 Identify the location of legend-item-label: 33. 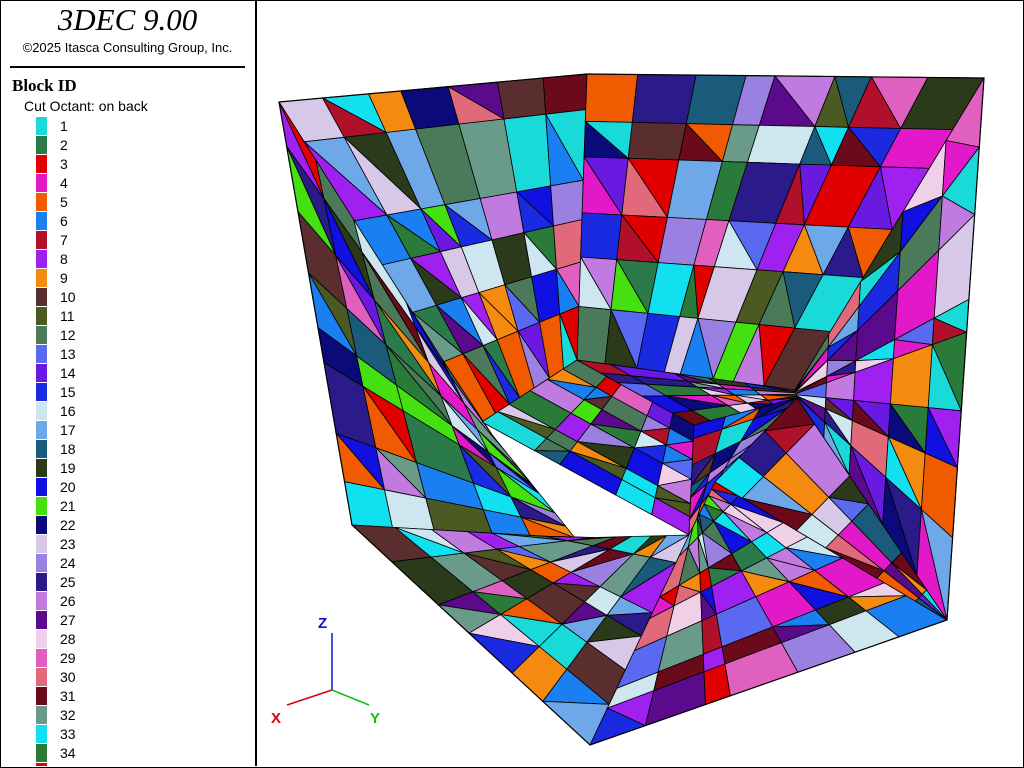
(68, 734).